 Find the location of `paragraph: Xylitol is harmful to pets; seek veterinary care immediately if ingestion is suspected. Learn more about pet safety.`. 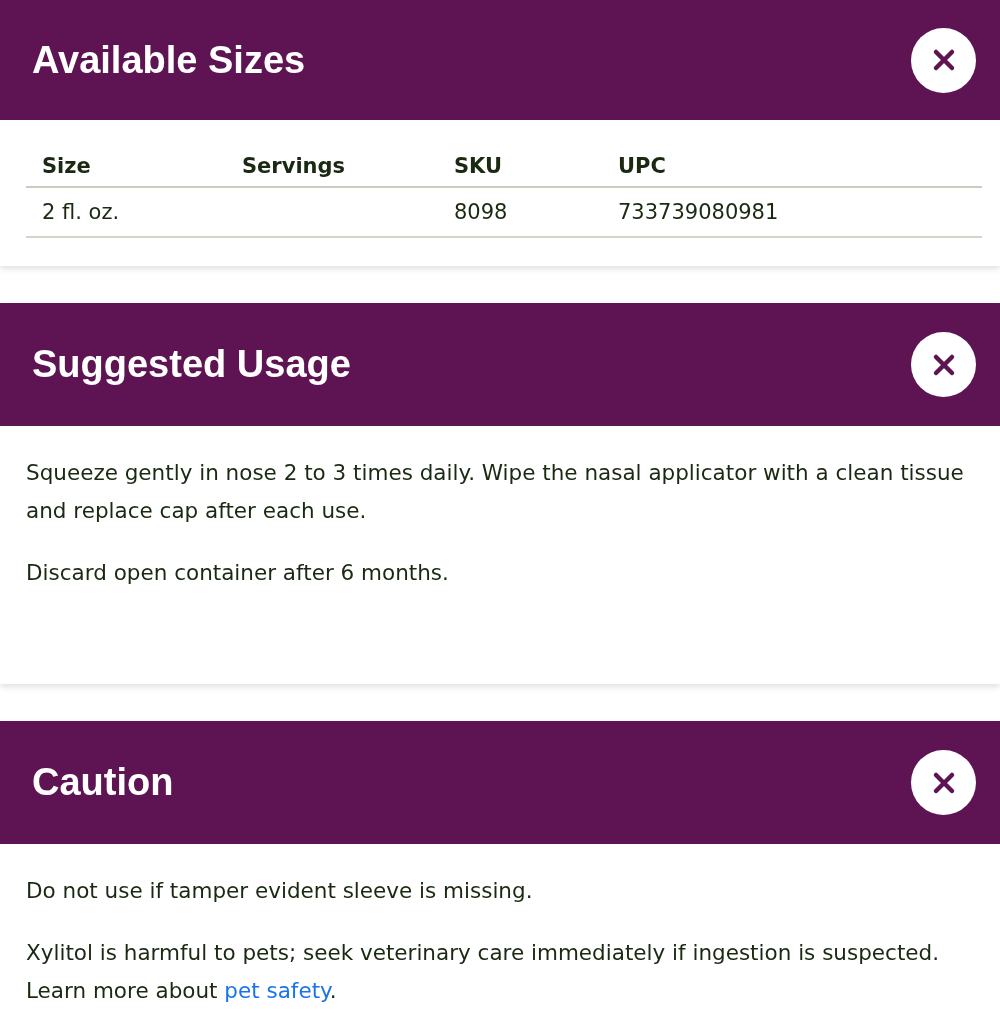

paragraph: Xylitol is harmful to pets; seek veterinary care immediately if ingestion is suspected. Learn more about pet safety. is located at coordinates (483, 972).